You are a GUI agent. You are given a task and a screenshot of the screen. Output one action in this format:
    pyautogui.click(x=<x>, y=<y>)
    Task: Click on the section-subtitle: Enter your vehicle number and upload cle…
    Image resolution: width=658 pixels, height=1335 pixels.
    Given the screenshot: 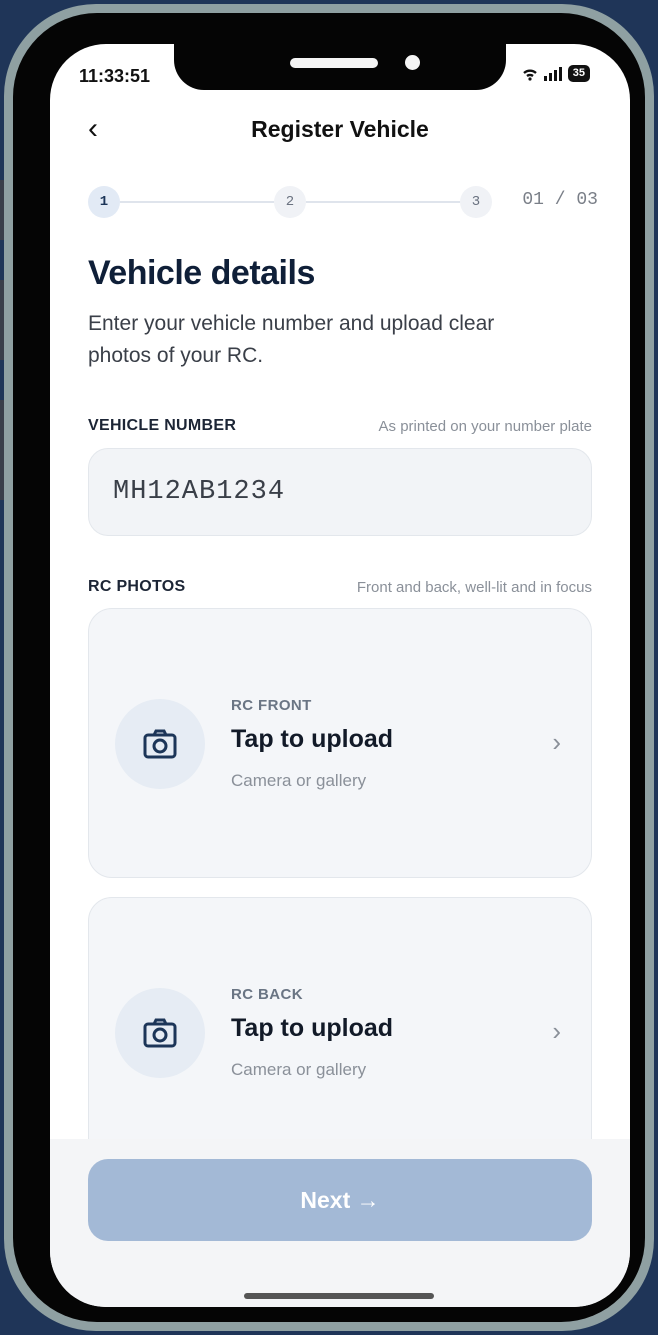 What is the action you would take?
    pyautogui.click(x=291, y=339)
    